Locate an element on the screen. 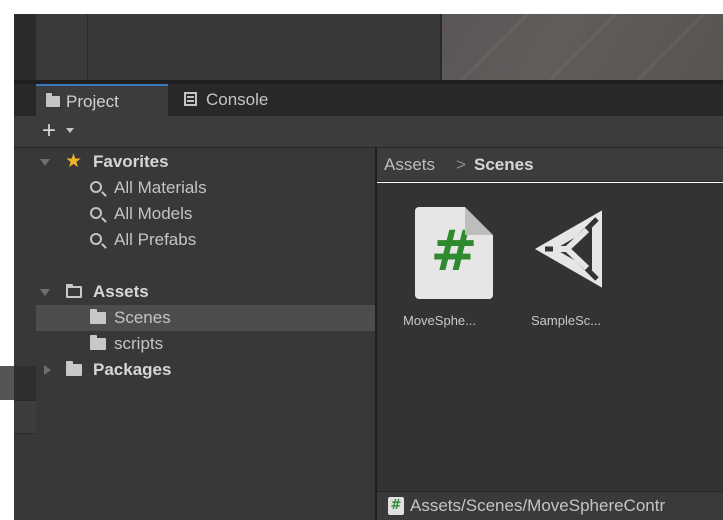  tree-item-assets: Assets is located at coordinates (121, 292).